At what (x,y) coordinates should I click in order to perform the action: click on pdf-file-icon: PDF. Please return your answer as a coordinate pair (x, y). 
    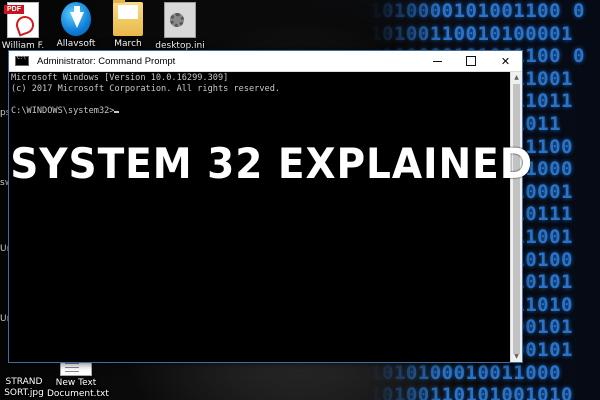
    Looking at the image, I should click on (21, 20).